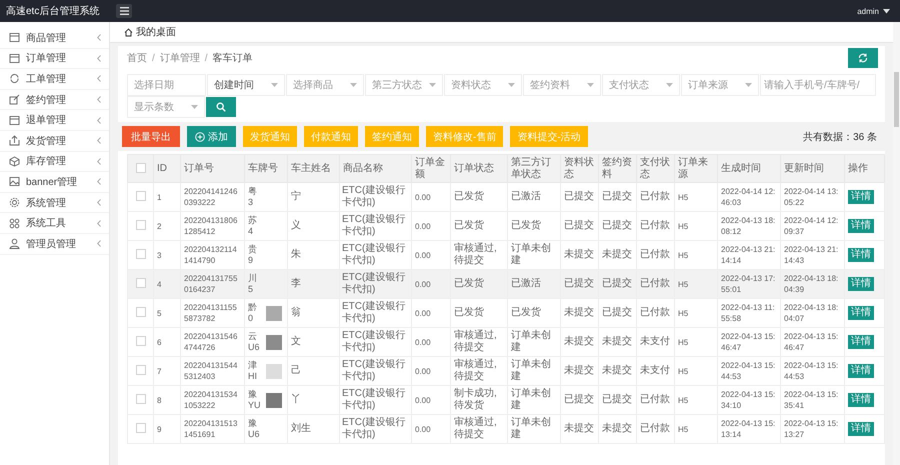 This screenshot has width=900, height=465. Describe the element at coordinates (137, 58) in the screenshot. I see `breadcrumb-link: 首页` at that location.